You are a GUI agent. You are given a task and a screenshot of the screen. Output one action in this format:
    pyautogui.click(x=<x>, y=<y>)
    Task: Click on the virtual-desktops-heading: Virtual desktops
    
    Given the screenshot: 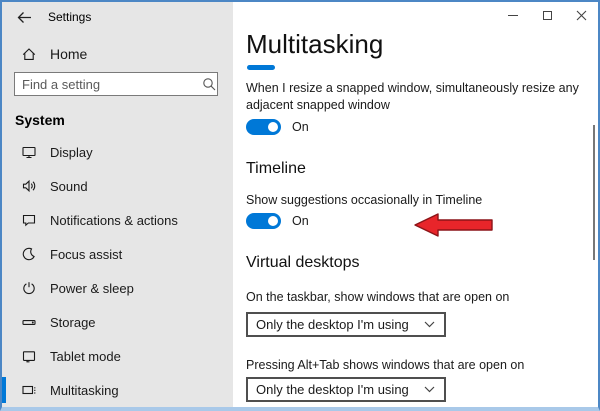 What is the action you would take?
    pyautogui.click(x=303, y=262)
    